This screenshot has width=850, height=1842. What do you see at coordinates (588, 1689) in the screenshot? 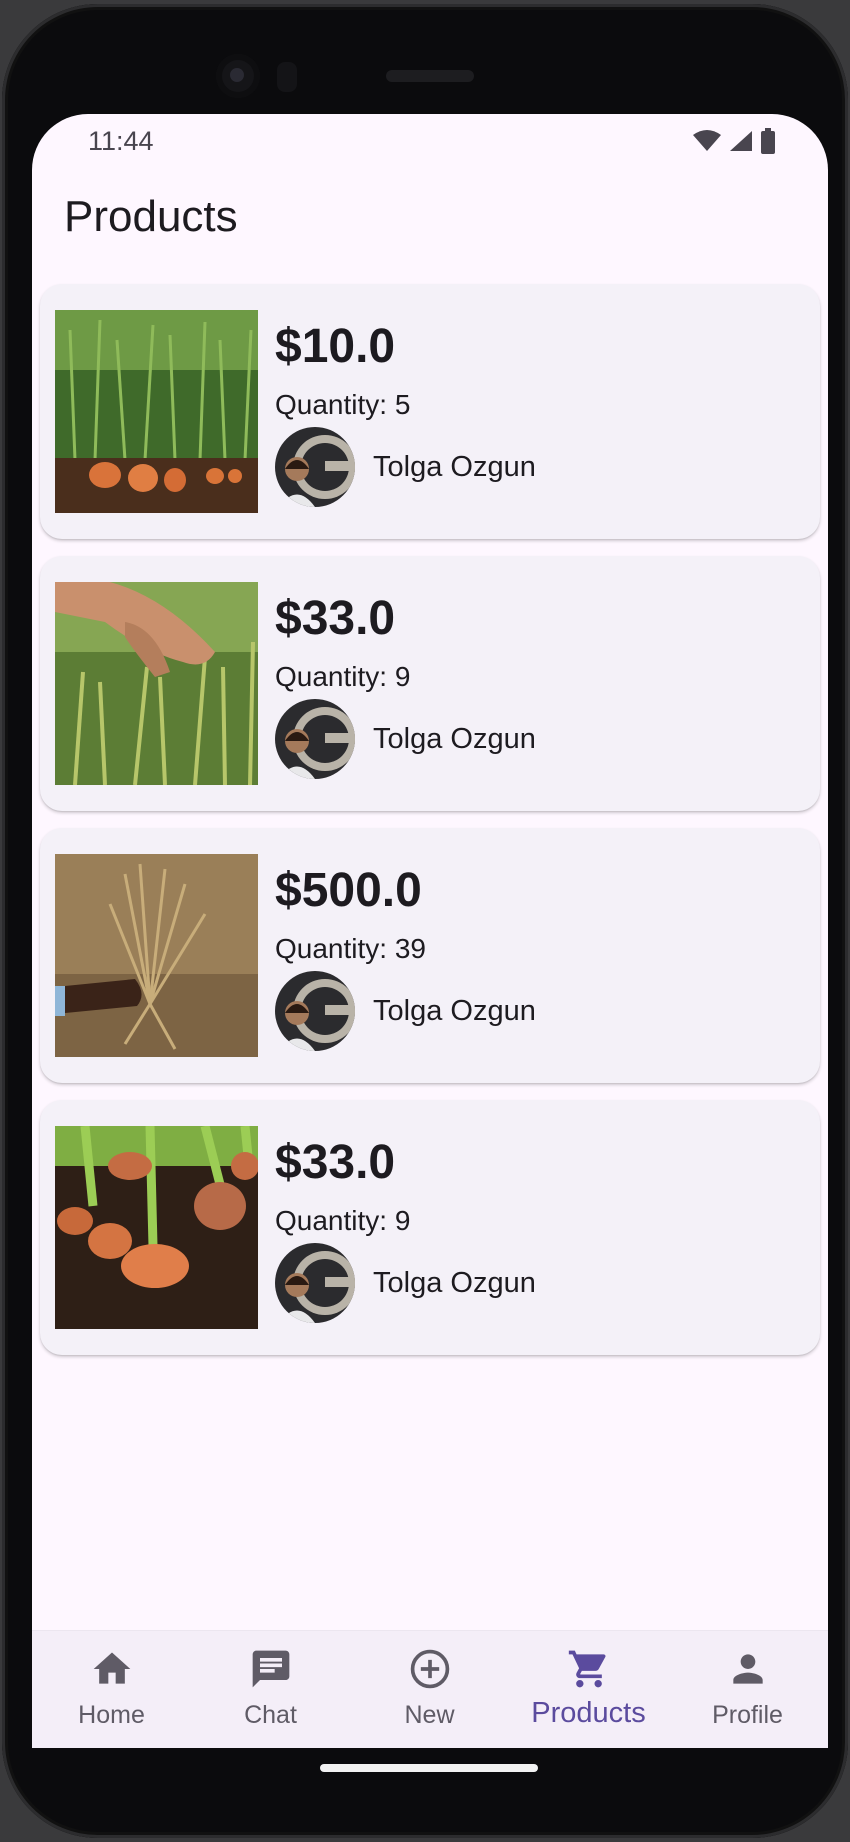
I see `nav-item-products: Products` at bounding box center [588, 1689].